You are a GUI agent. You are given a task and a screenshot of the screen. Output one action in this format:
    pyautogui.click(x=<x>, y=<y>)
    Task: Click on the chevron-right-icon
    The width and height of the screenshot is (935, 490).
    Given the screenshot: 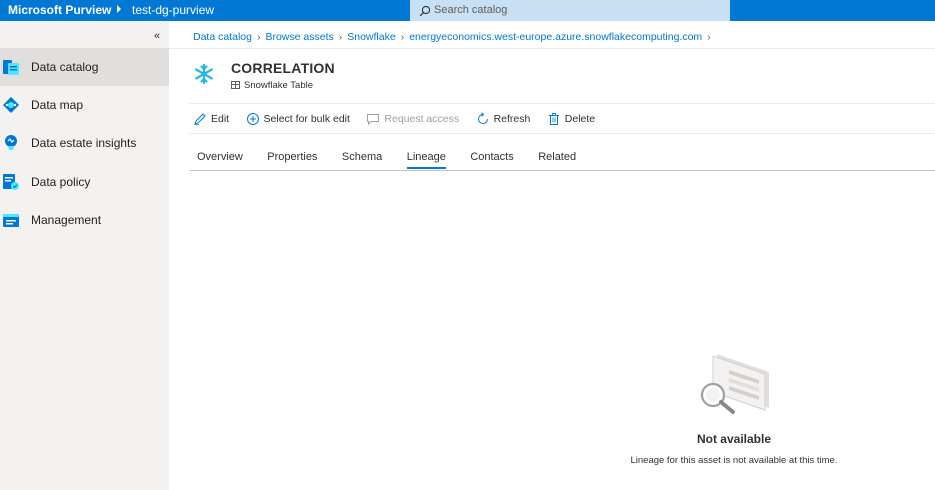 What is the action you would take?
    pyautogui.click(x=119, y=9)
    